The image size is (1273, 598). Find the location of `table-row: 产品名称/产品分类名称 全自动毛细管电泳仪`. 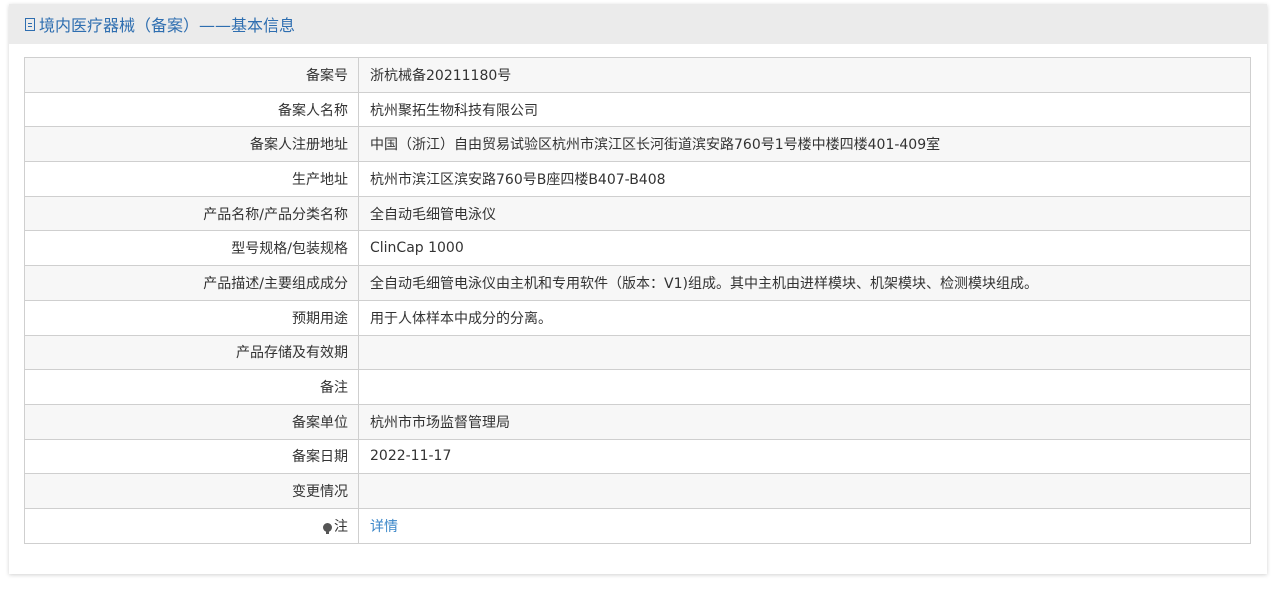

table-row: 产品名称/产品分类名称 全自动毛细管电泳仪 is located at coordinates (637, 213).